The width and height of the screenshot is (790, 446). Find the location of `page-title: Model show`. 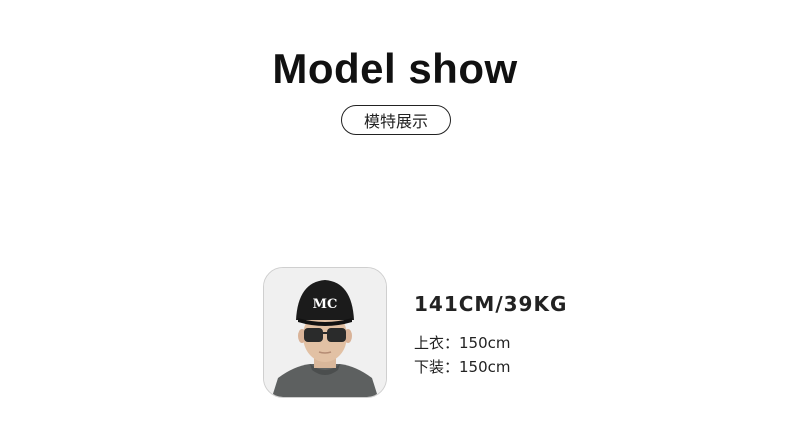

page-title: Model show is located at coordinates (395, 68).